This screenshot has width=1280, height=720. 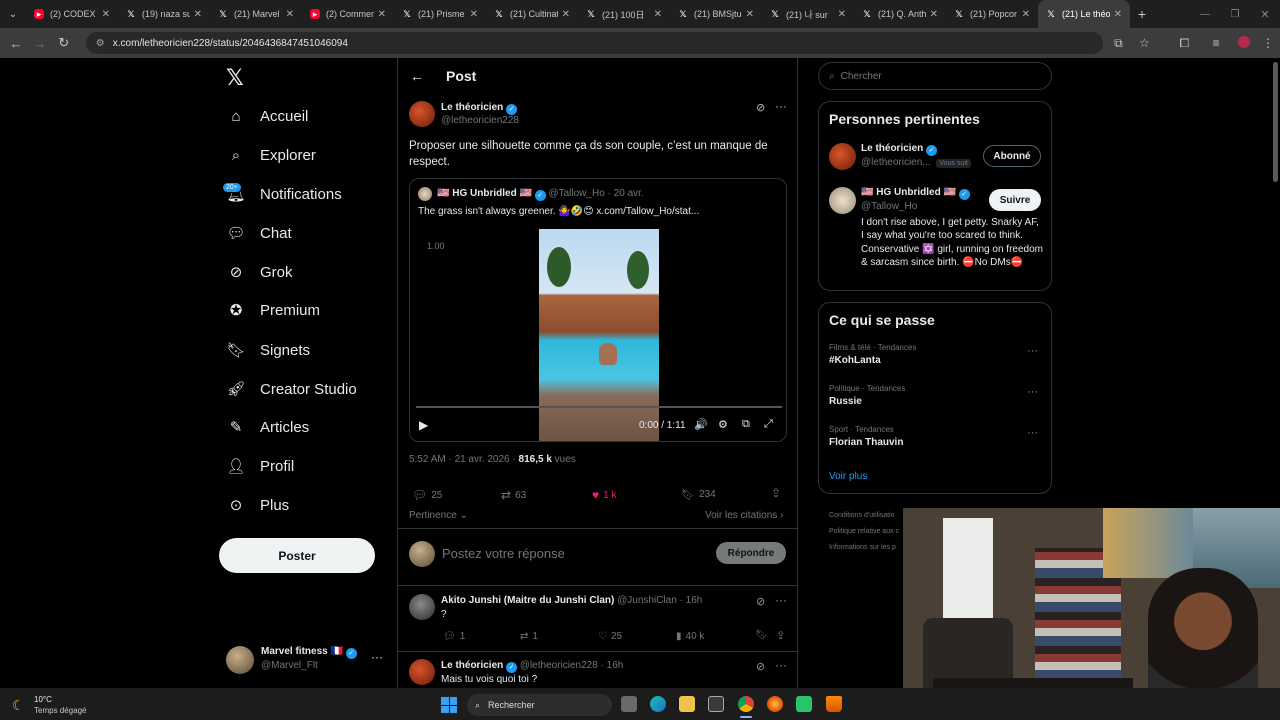 What do you see at coordinates (60, 710) in the screenshot?
I see `weather-desc: Temps dégagé` at bounding box center [60, 710].